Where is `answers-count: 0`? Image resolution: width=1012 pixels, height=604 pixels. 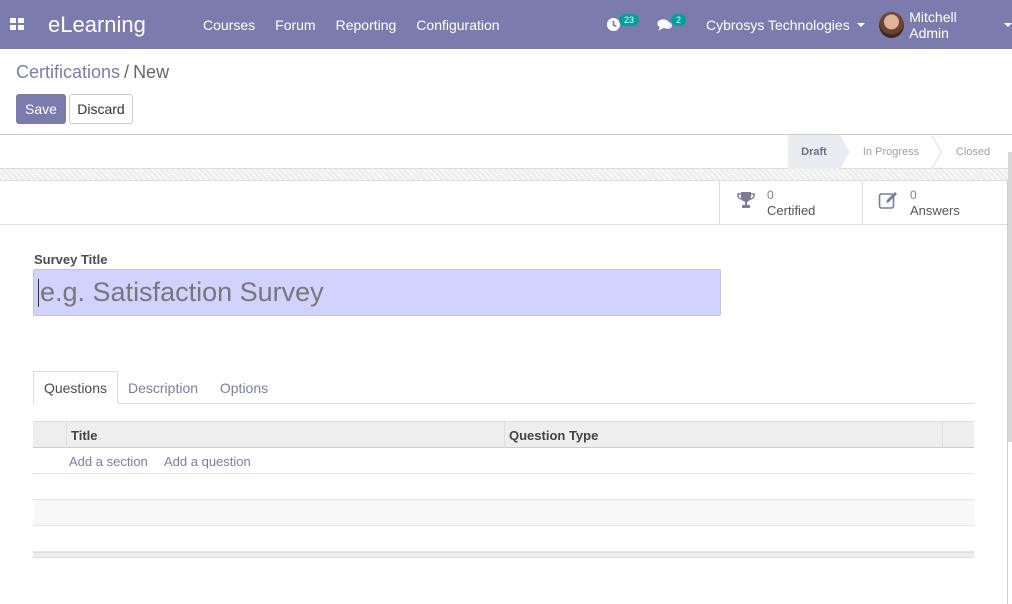
answers-count: 0 is located at coordinates (913, 195).